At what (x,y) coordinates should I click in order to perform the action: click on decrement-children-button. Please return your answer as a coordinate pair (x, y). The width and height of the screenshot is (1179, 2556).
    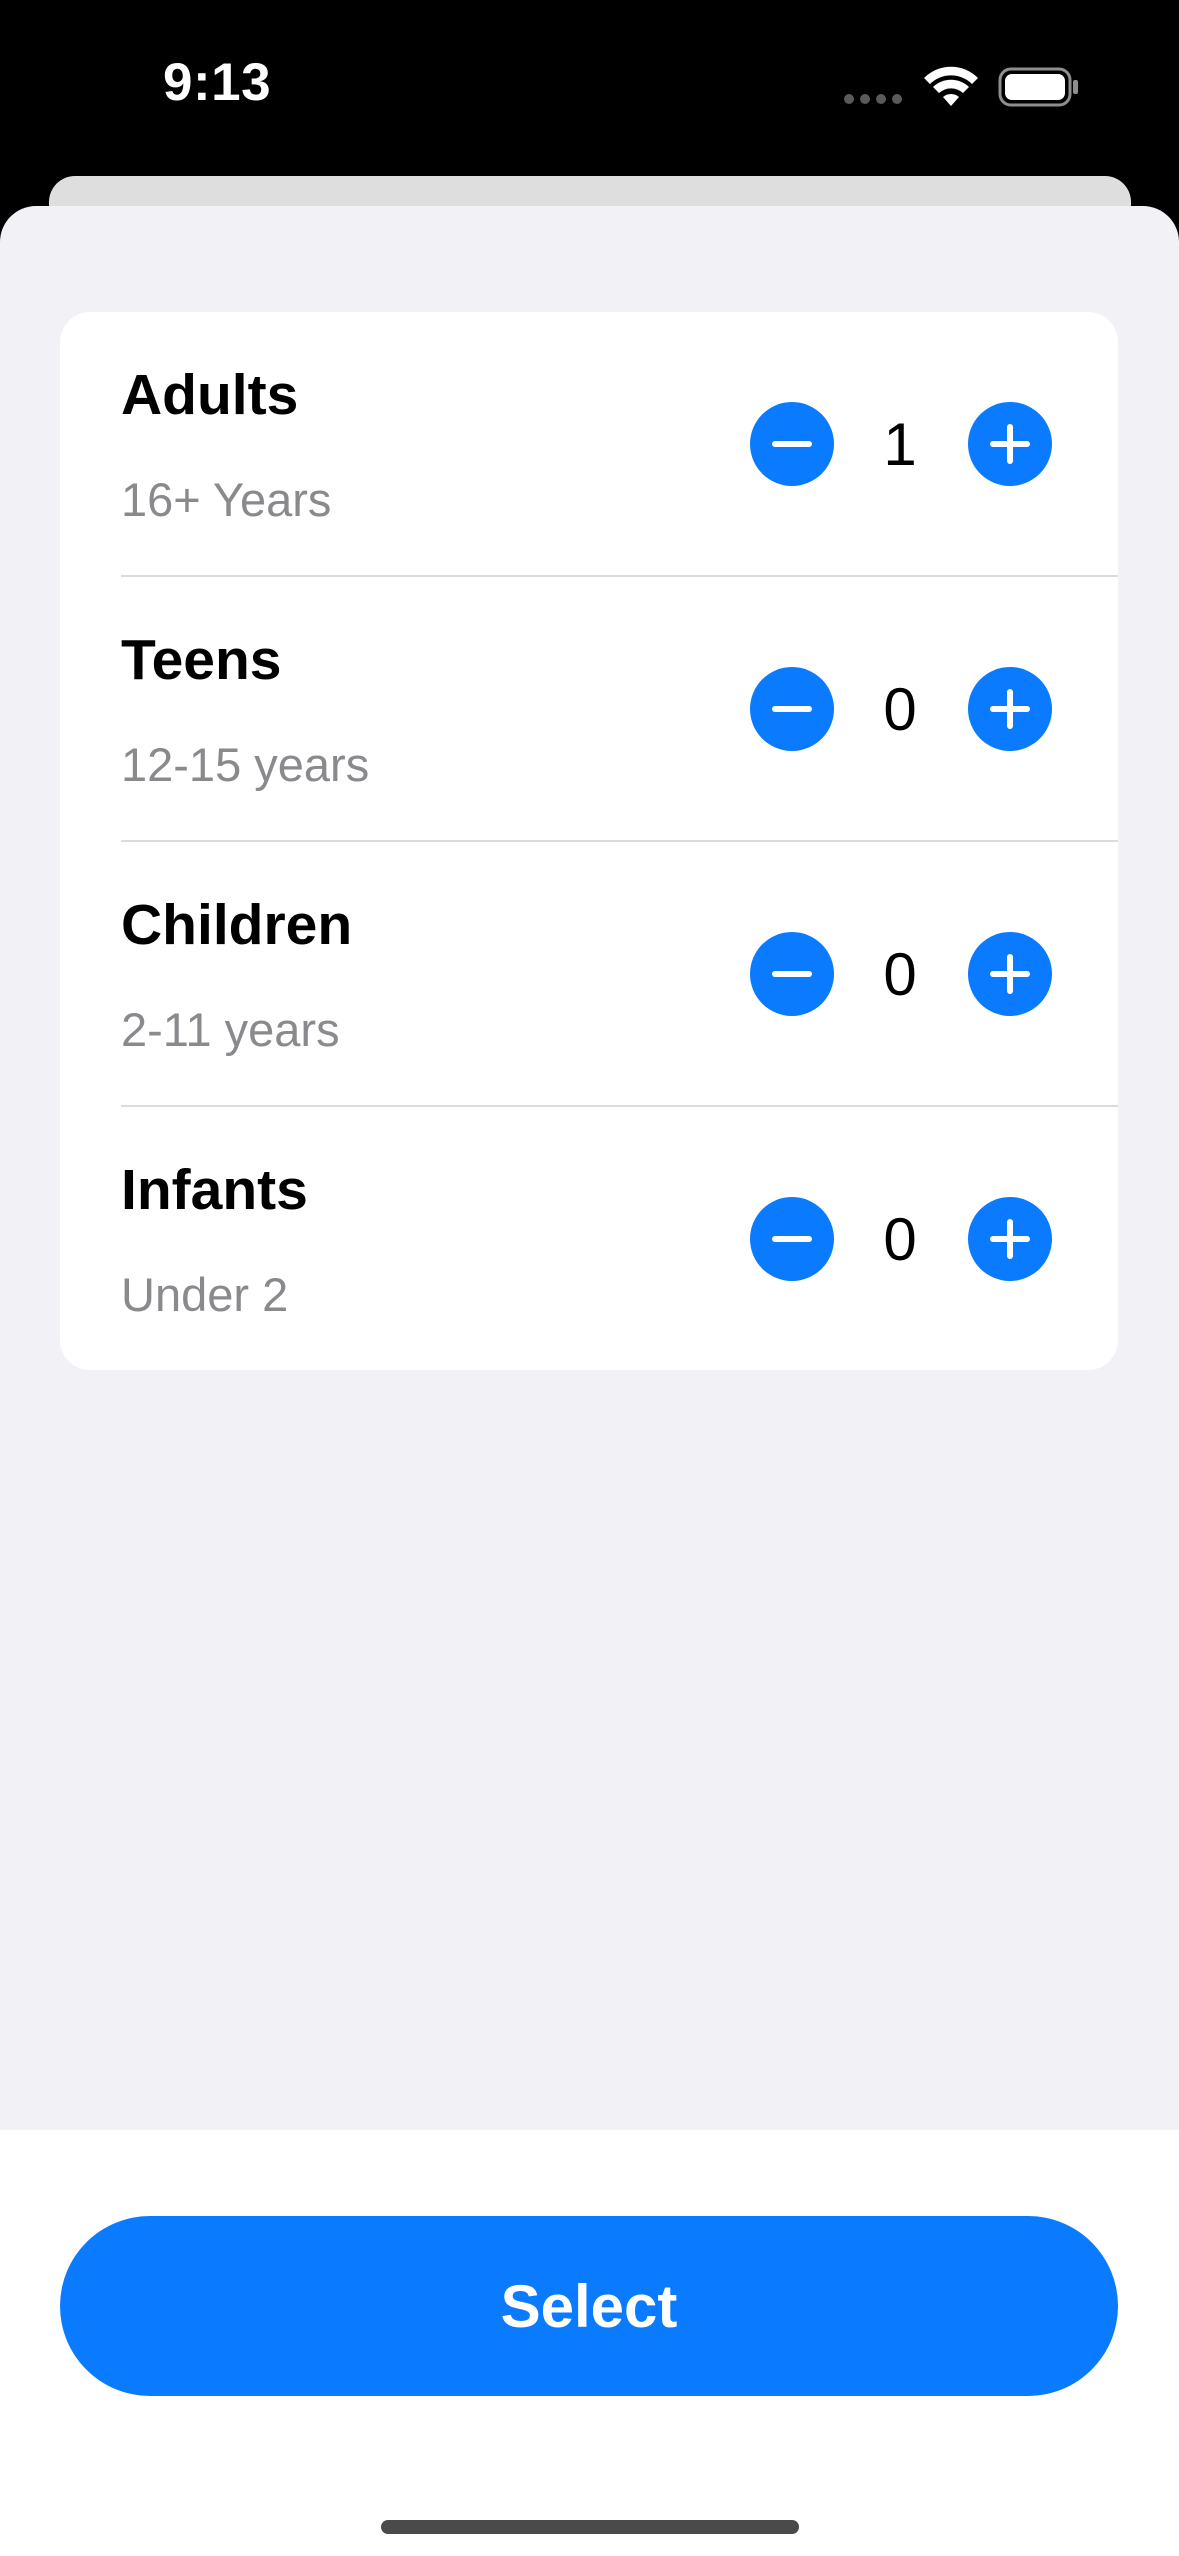
    Looking at the image, I should click on (792, 974).